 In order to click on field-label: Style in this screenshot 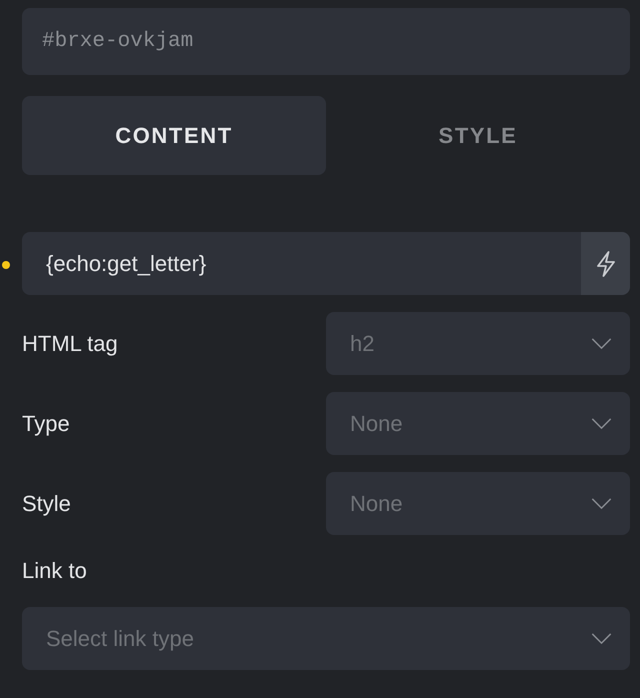, I will do `click(46, 503)`.